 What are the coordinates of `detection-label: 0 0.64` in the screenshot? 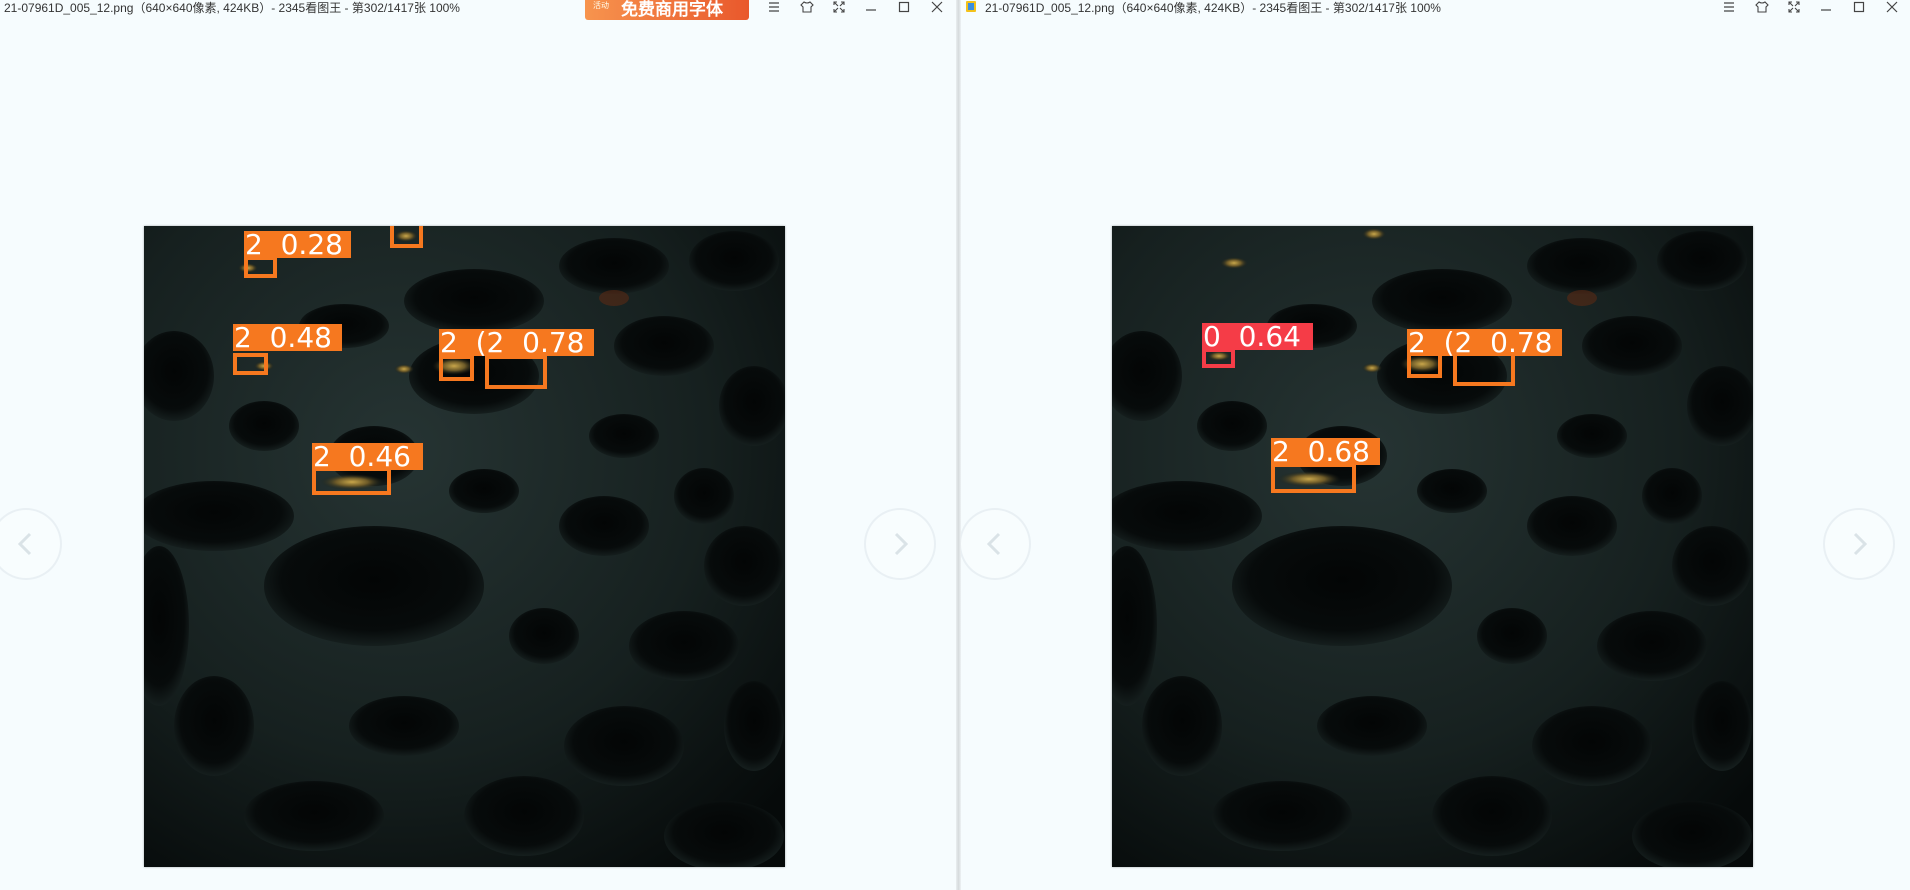 It's located at (1257, 336).